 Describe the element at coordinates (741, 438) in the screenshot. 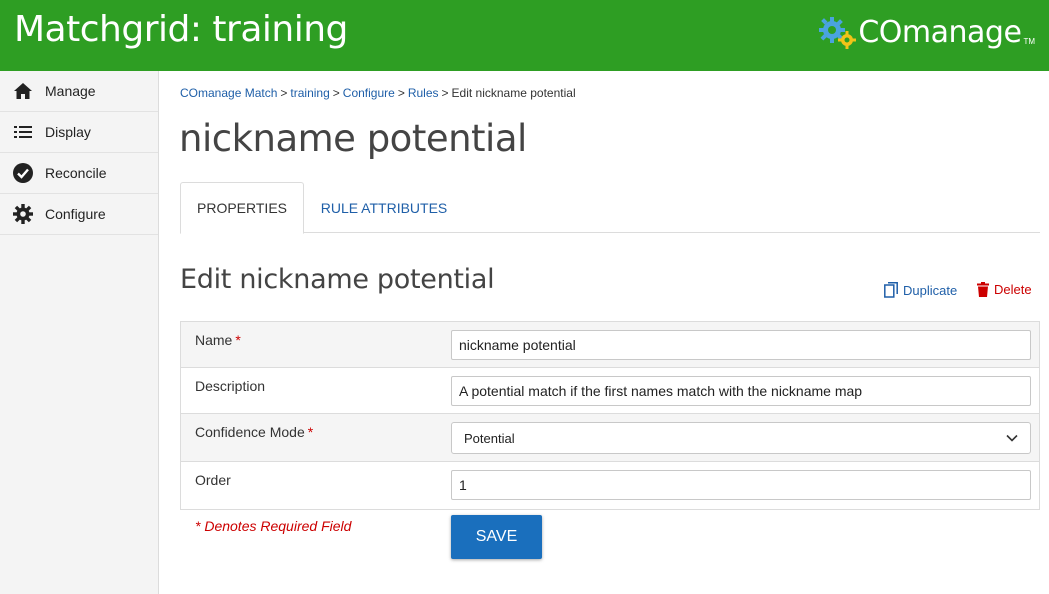

I see `confidence-mode-select: Potential` at that location.